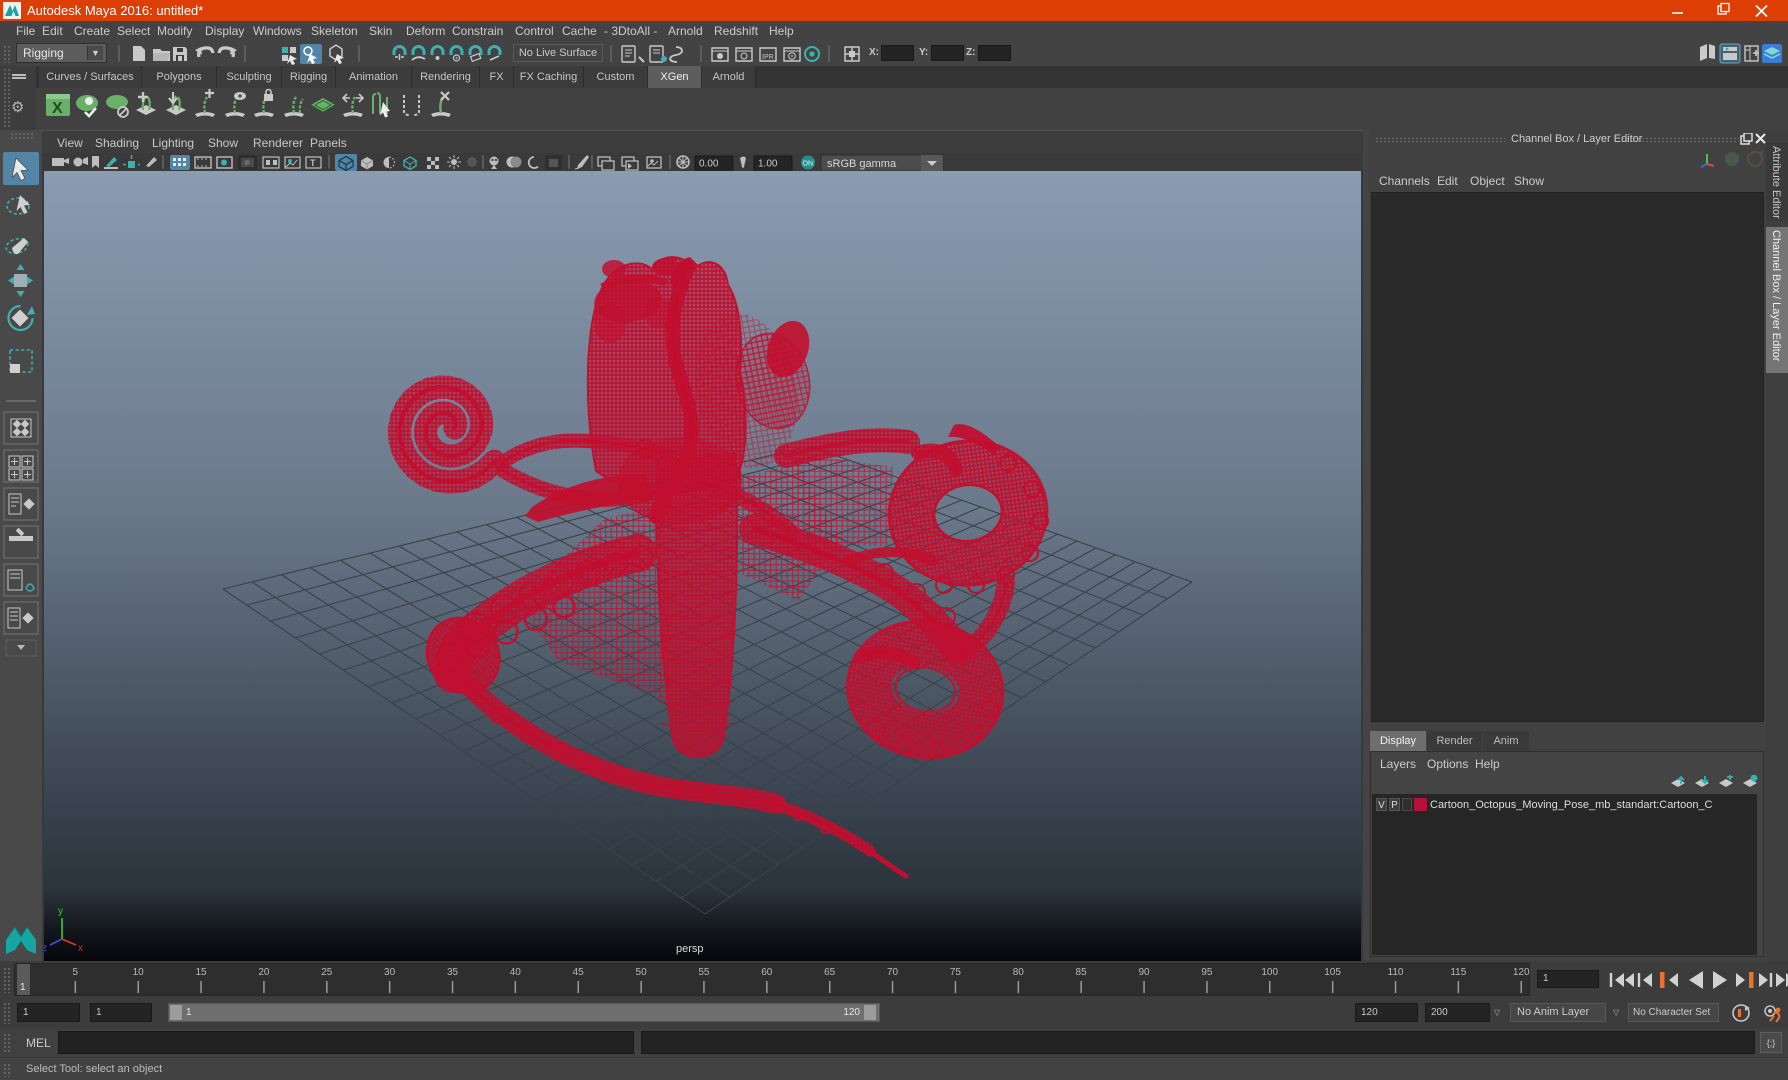  Describe the element at coordinates (768, 164) in the screenshot. I see `svg-text: 1.00` at that location.